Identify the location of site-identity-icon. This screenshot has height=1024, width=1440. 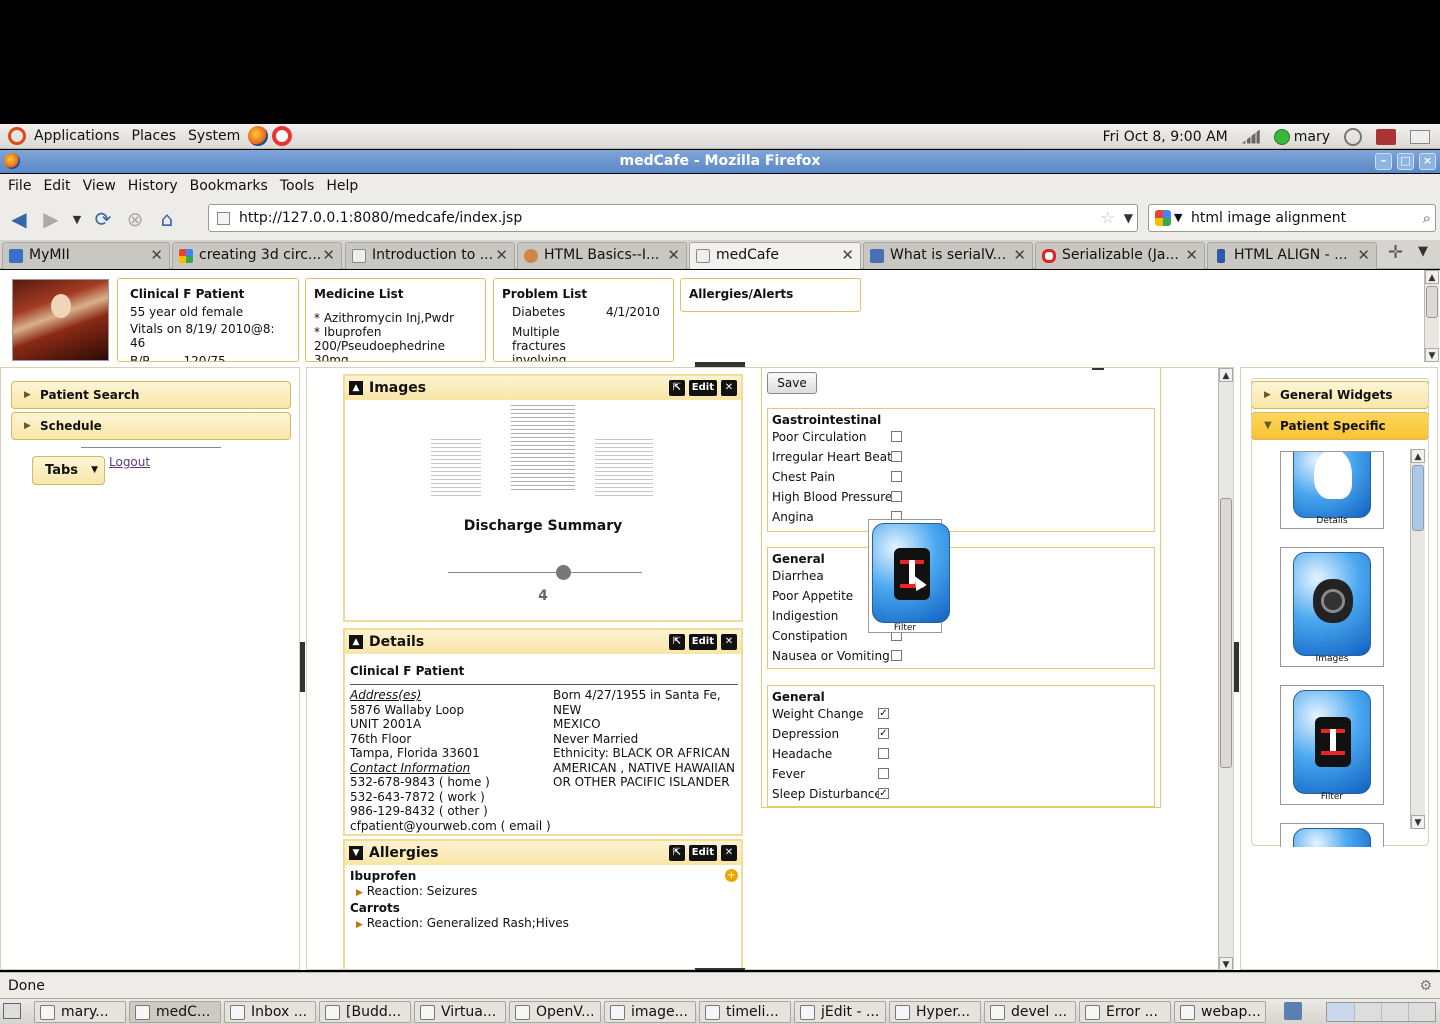
(223, 218).